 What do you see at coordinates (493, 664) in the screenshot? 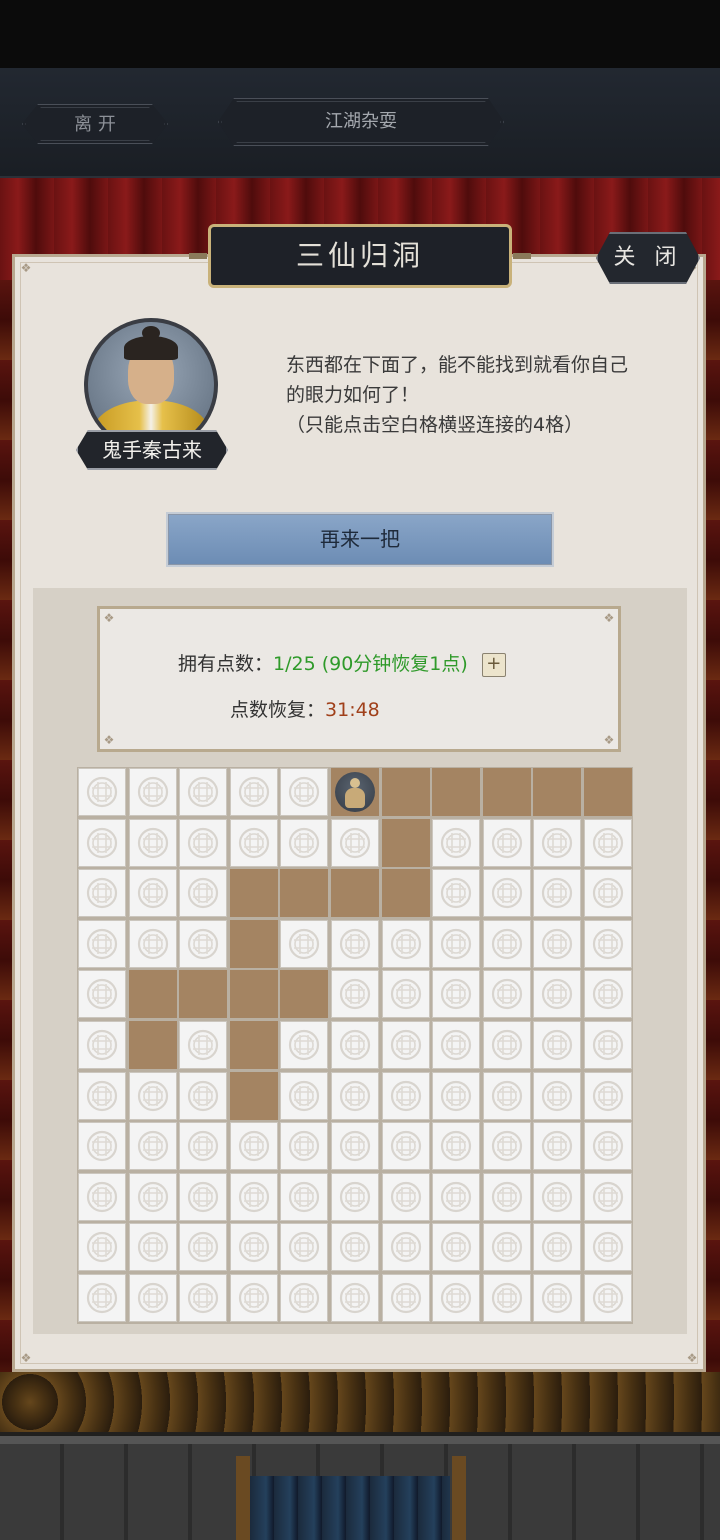
I see `add-points-plus-icon: +` at bounding box center [493, 664].